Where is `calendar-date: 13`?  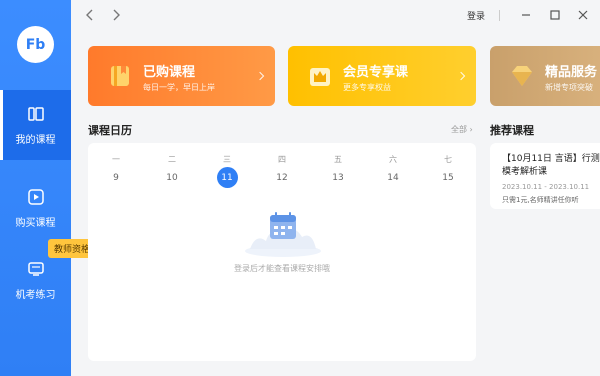 calendar-date: 13 is located at coordinates (338, 178).